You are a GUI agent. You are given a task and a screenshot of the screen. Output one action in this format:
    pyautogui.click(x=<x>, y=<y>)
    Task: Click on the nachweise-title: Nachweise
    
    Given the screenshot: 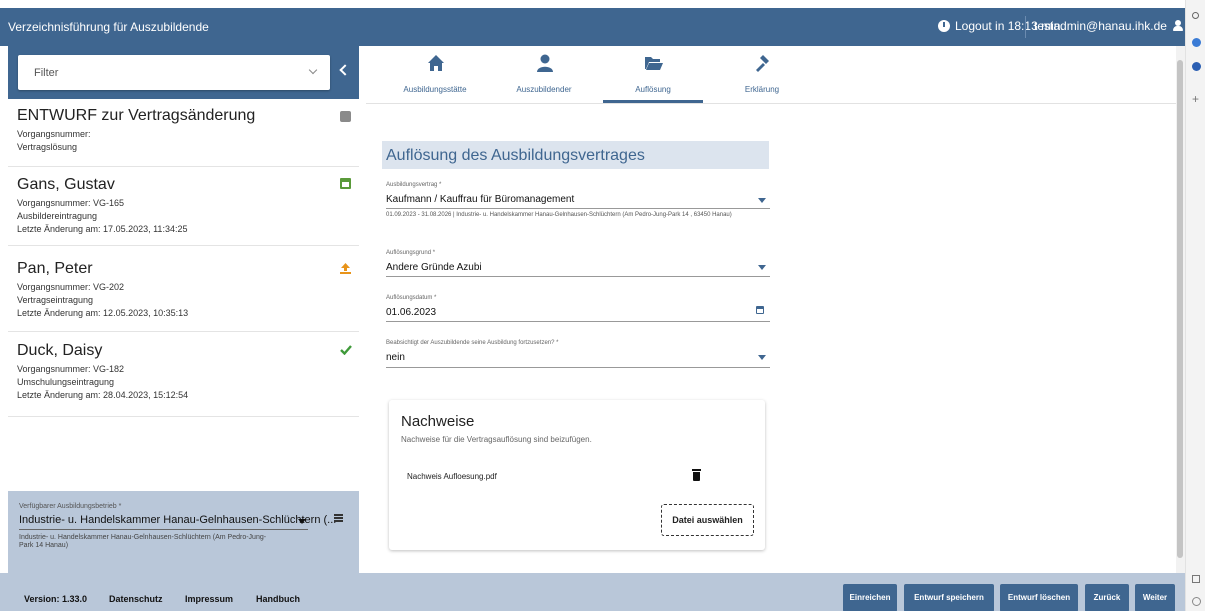 What is the action you would take?
    pyautogui.click(x=438, y=421)
    